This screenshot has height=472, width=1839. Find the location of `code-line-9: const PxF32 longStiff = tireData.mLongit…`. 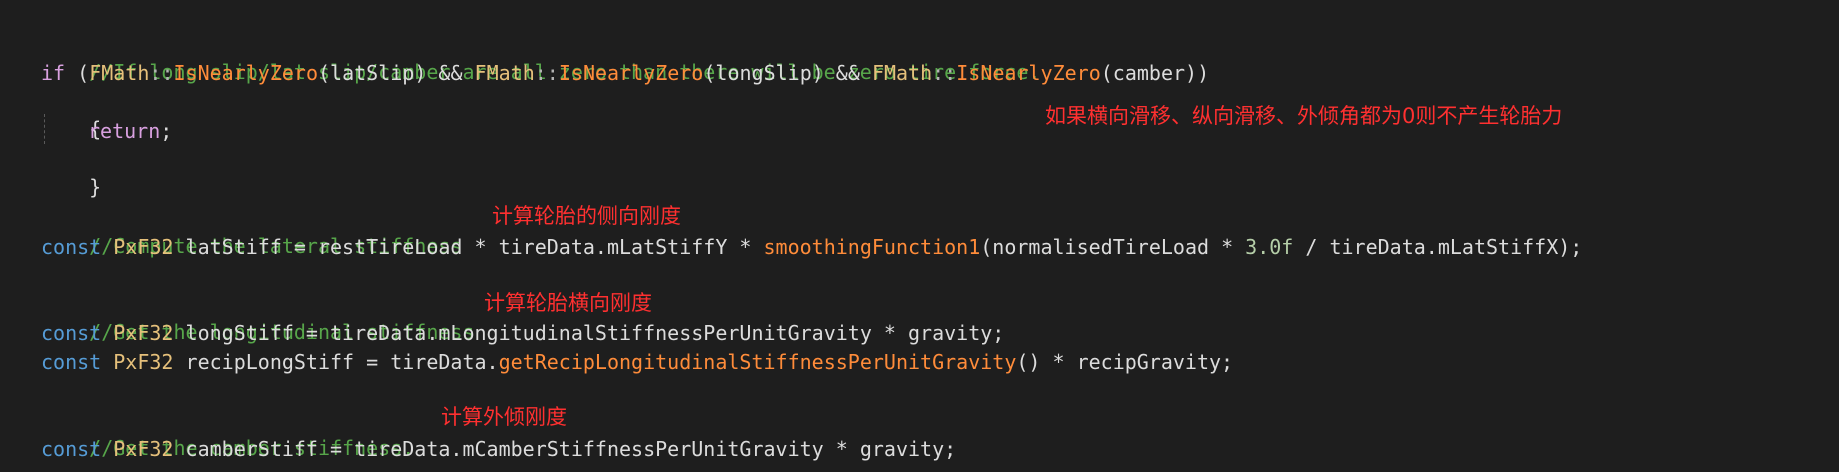

code-line-9: const PxF32 longStiff = tireData.mLongit… is located at coordinates (522, 333).